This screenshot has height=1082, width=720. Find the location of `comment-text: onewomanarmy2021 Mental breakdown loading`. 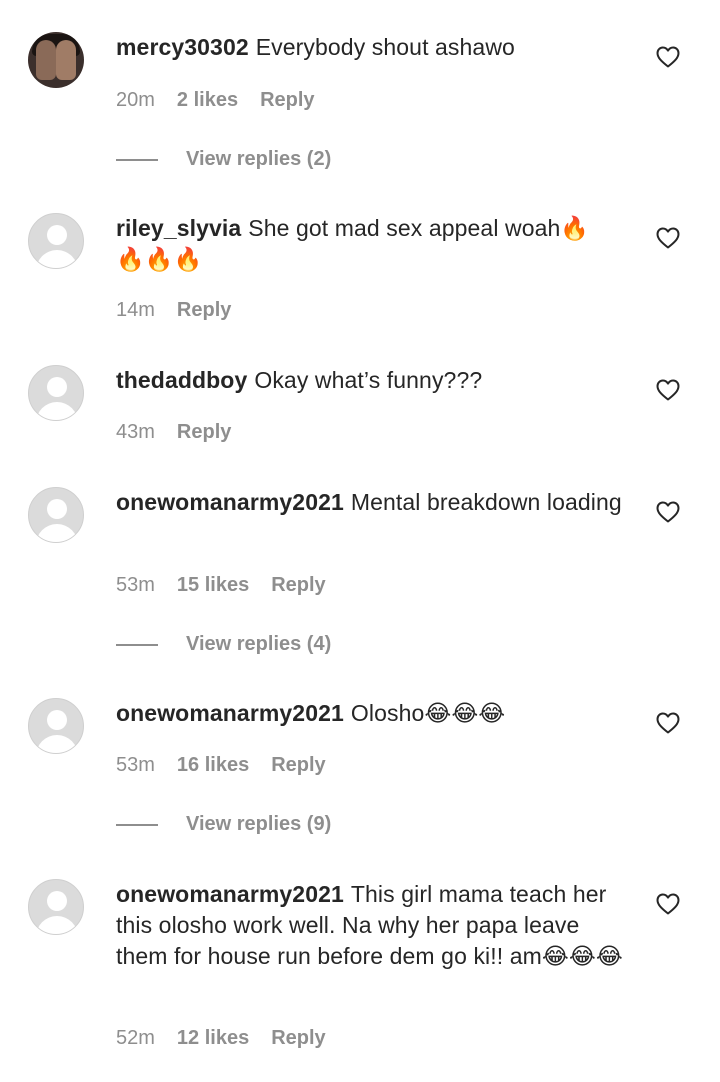

comment-text: onewomanarmy2021 Mental breakdown loading is located at coordinates (373, 502).